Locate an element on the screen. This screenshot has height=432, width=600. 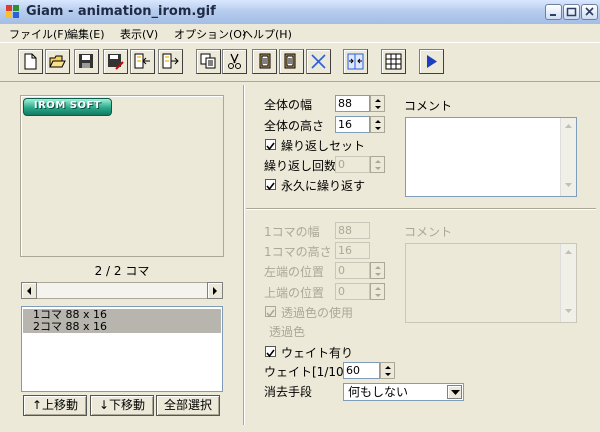
play-icon is located at coordinates (432, 61).